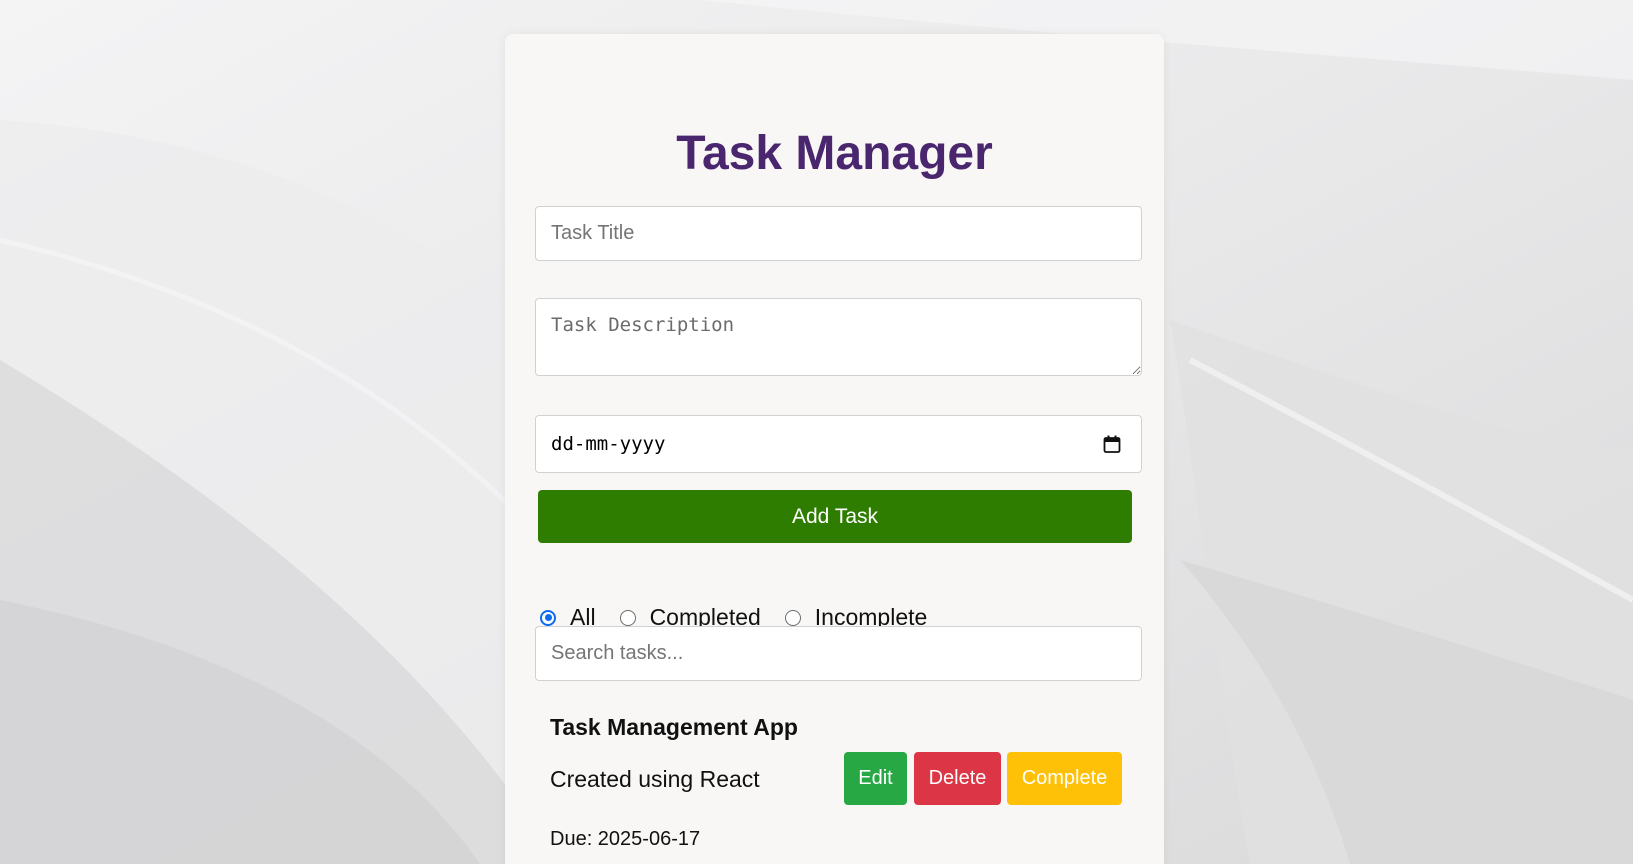 This screenshot has width=1633, height=864. I want to click on task-due-date: Due: 2025-06-17, so click(625, 839).